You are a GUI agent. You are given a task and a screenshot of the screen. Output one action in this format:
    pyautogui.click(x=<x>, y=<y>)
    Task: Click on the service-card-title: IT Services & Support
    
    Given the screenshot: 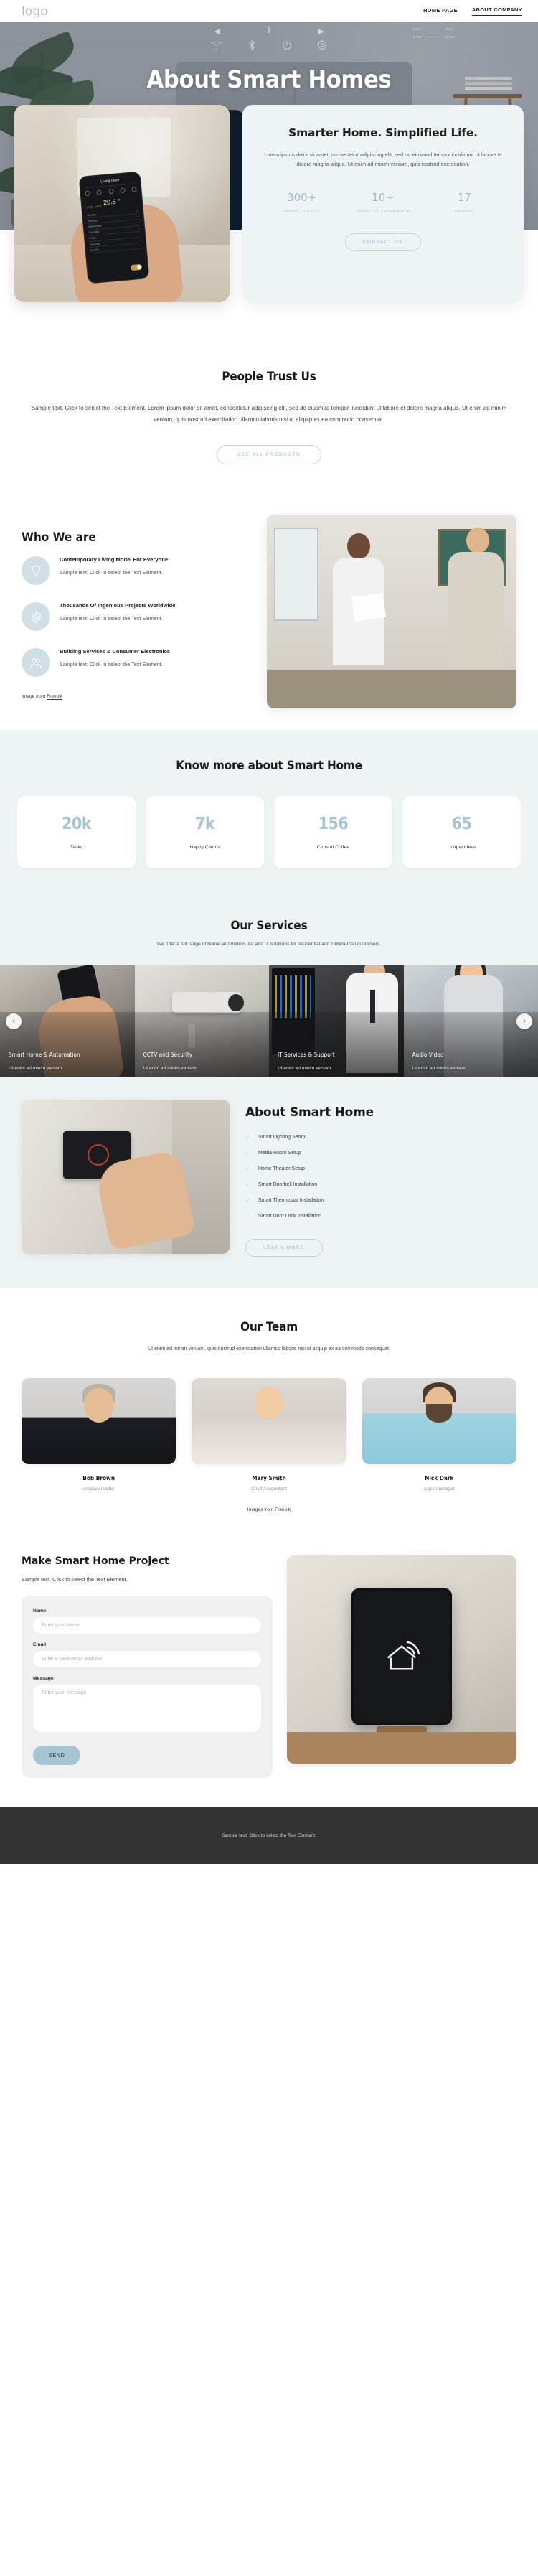 What is the action you would take?
    pyautogui.click(x=306, y=1055)
    